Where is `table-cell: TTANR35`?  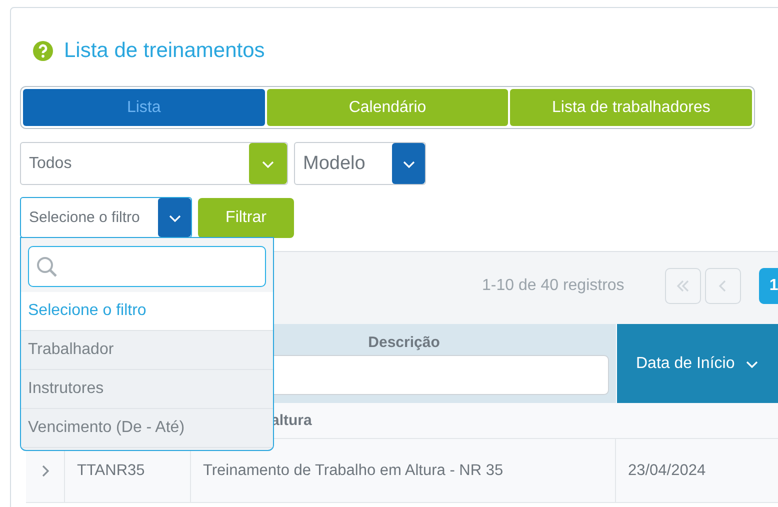
table-cell: TTANR35 is located at coordinates (111, 471).